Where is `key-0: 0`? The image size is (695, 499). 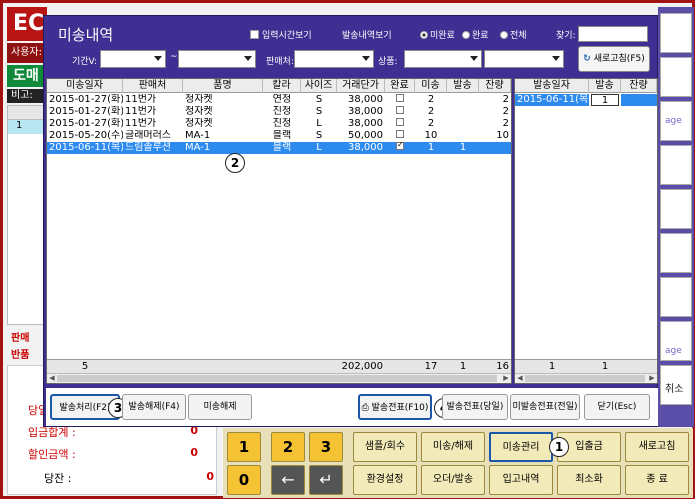
key-0: 0 is located at coordinates (244, 480).